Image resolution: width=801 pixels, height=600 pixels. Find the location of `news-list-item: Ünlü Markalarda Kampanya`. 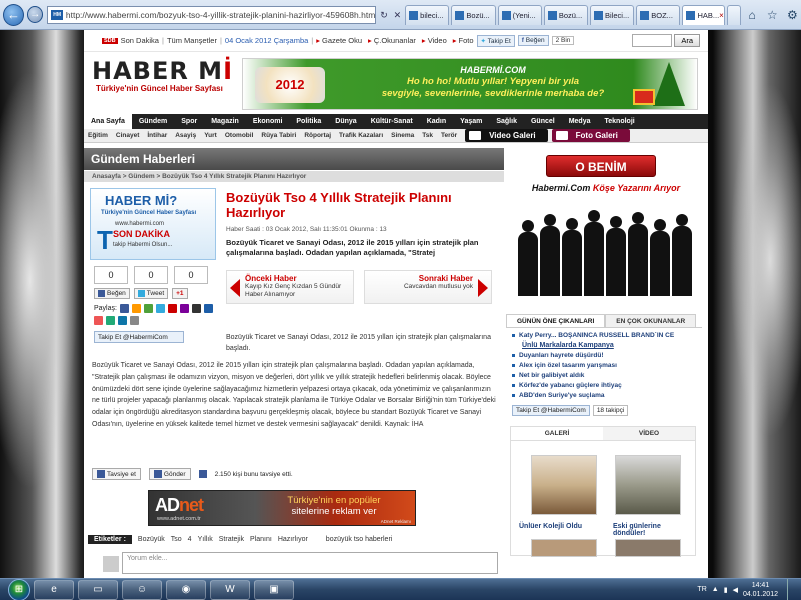

news-list-item: Ünlü Markalarda Kampanya is located at coordinates (605, 345).